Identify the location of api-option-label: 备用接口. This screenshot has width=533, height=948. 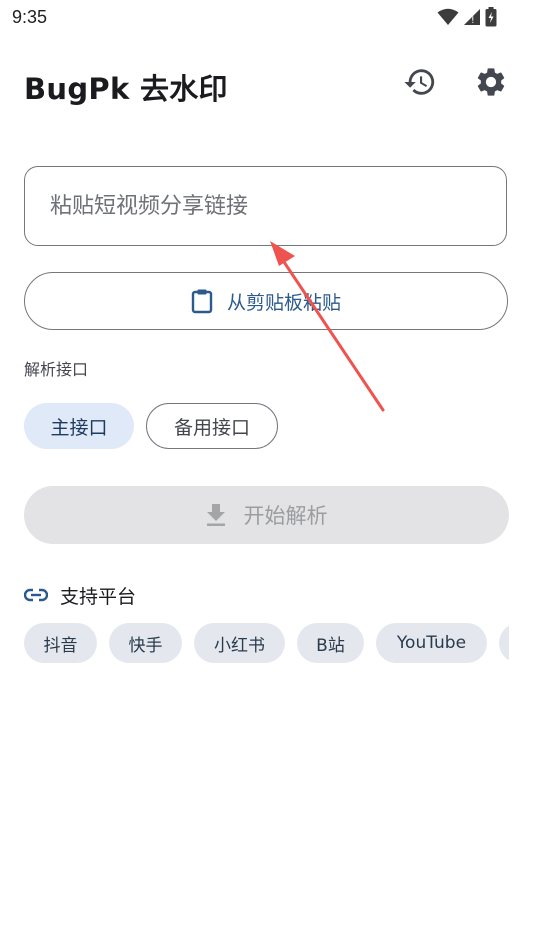
(211, 427).